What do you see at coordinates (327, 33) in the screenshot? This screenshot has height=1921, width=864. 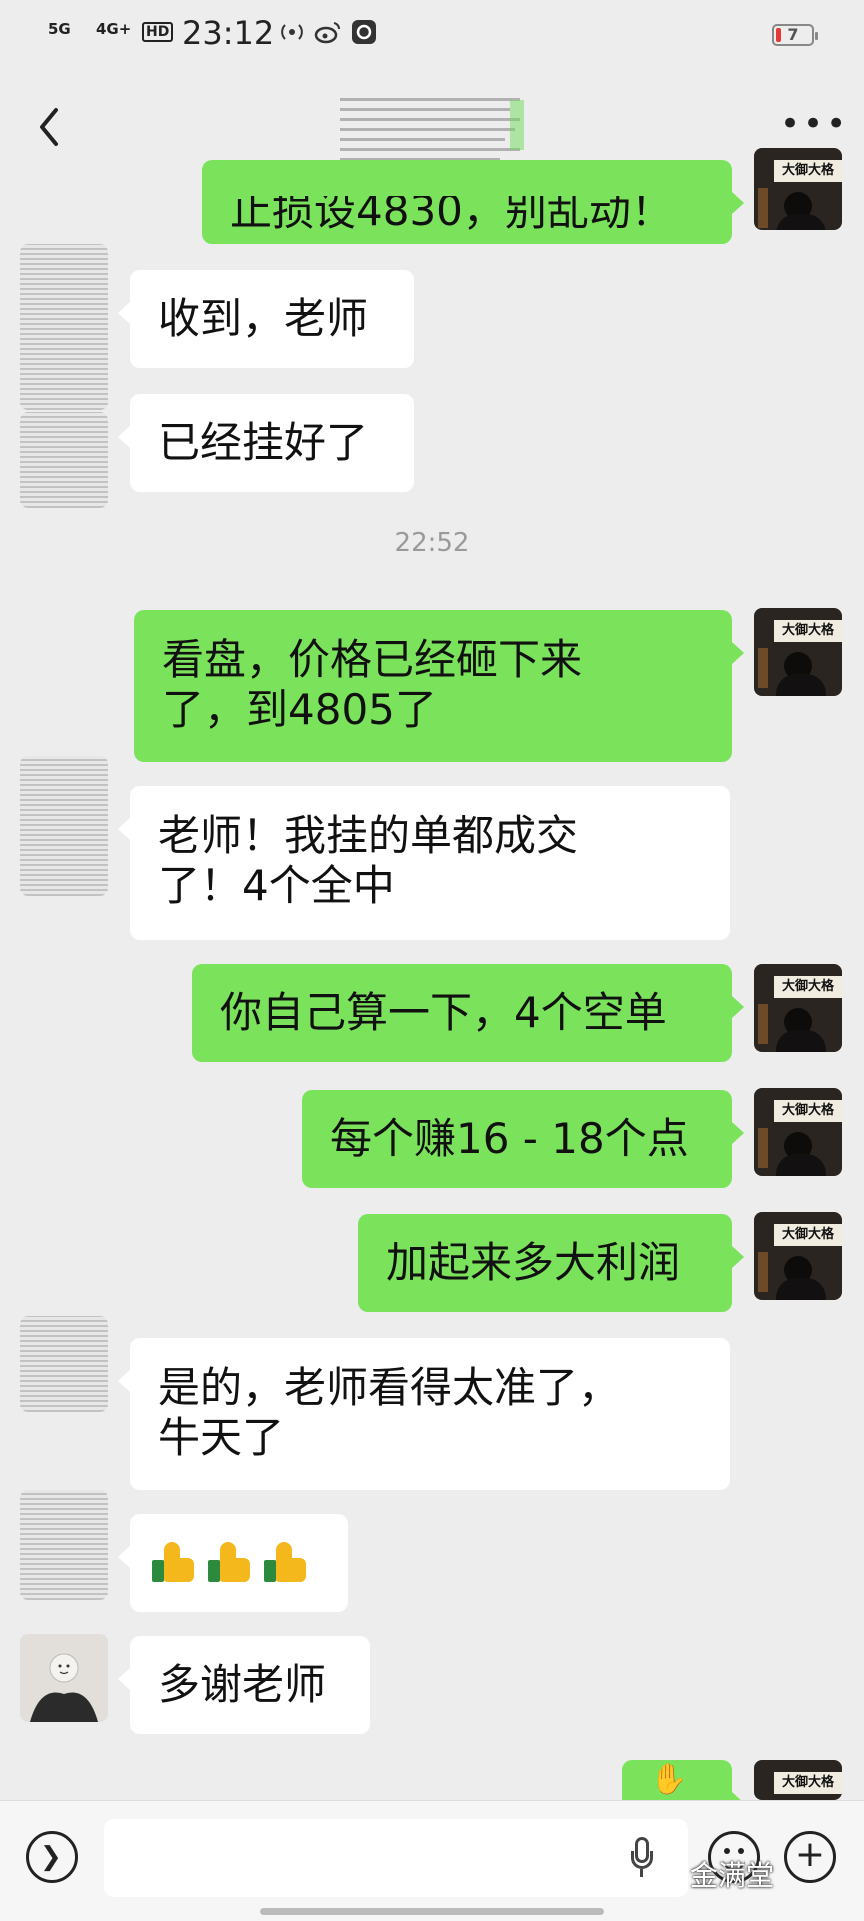 I see `weibo-icon` at bounding box center [327, 33].